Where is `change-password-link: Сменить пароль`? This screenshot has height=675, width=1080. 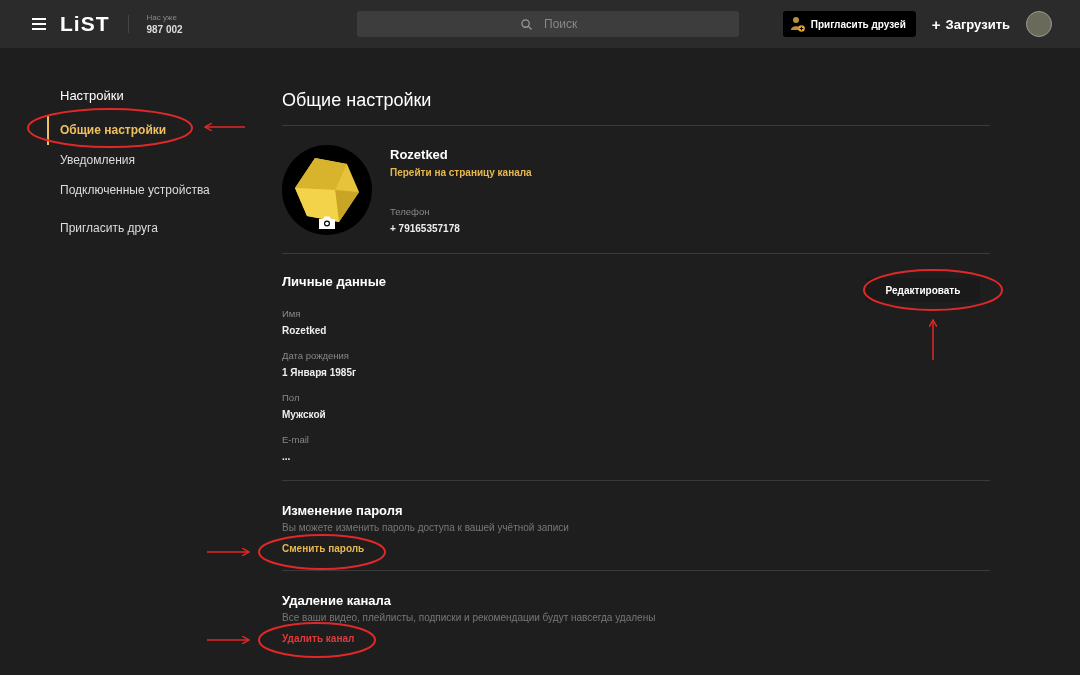 change-password-link: Сменить пароль is located at coordinates (323, 548).